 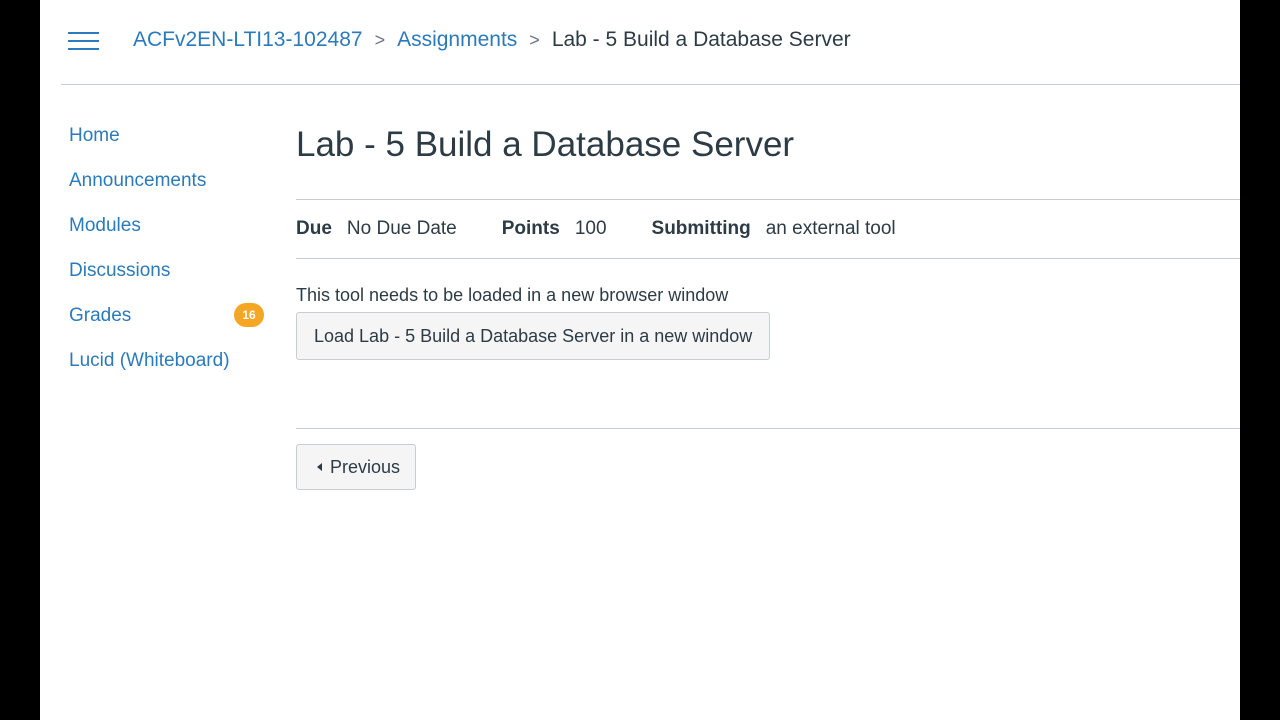 I want to click on points-label: Points, so click(x=530, y=228).